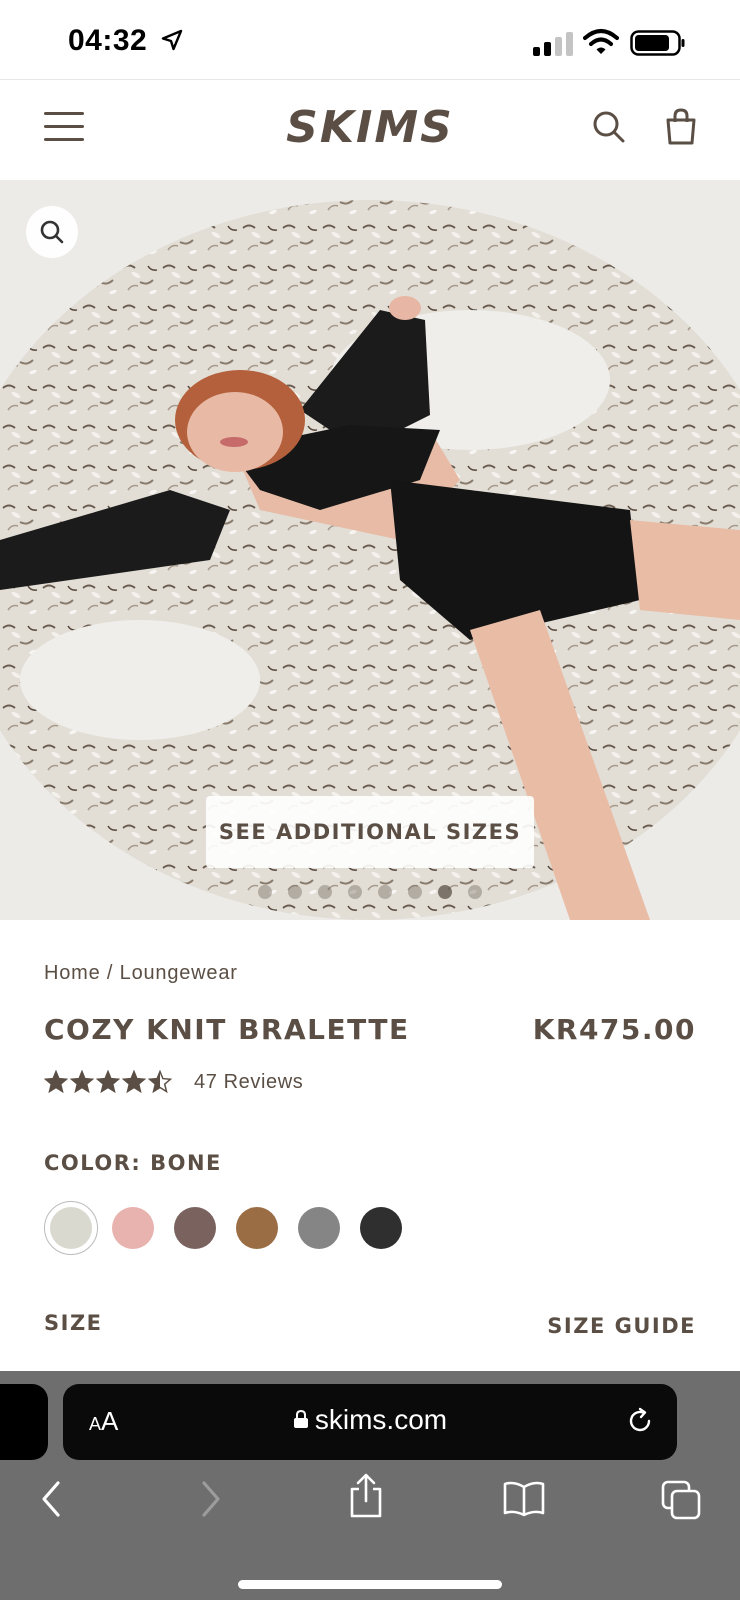 Image resolution: width=740 pixels, height=1600 pixels. I want to click on product-title: COZY KNIT BRALETTE, so click(227, 1029).